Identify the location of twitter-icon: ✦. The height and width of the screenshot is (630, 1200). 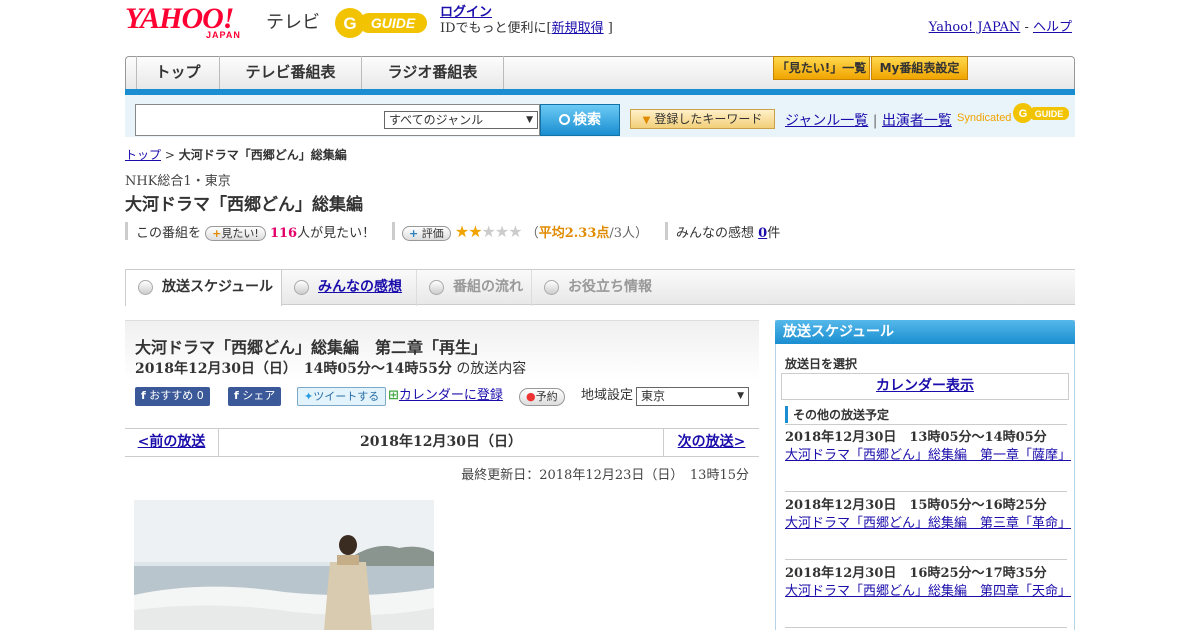
(309, 396).